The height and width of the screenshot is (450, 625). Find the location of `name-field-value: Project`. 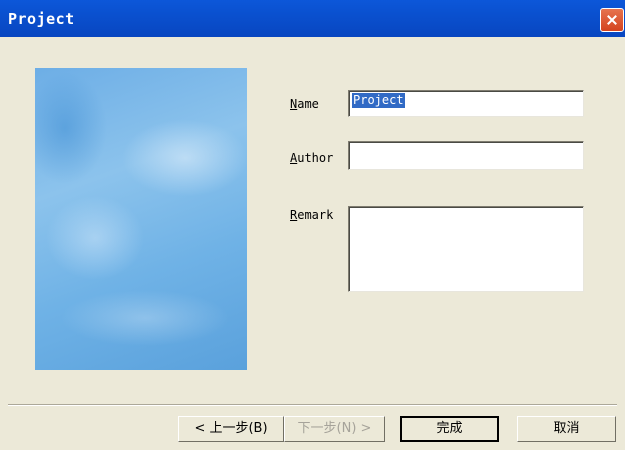

name-field-value: Project is located at coordinates (378, 100).